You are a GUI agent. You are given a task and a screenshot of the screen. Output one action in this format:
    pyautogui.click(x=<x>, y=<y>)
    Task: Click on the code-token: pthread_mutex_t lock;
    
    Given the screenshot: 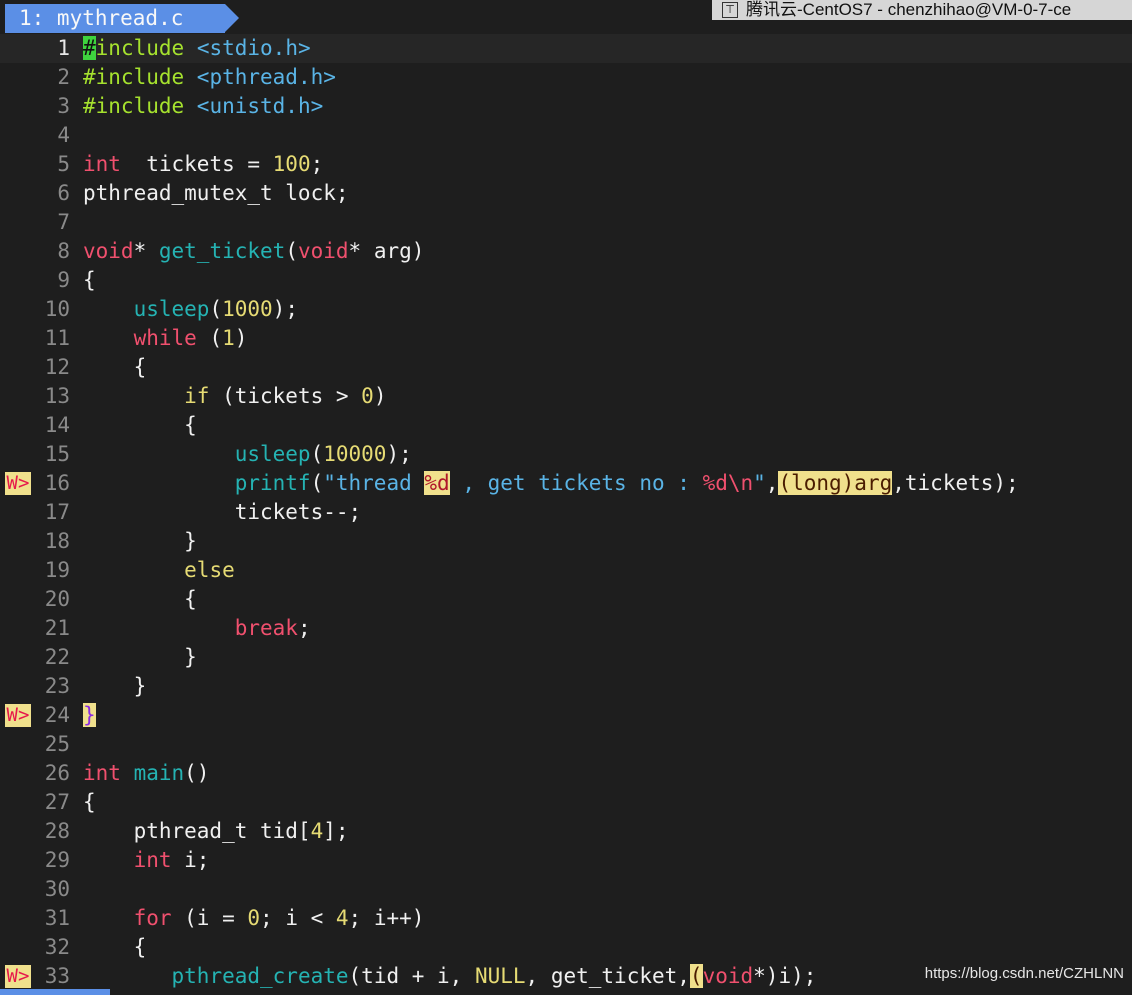 What is the action you would take?
    pyautogui.click(x=216, y=193)
    